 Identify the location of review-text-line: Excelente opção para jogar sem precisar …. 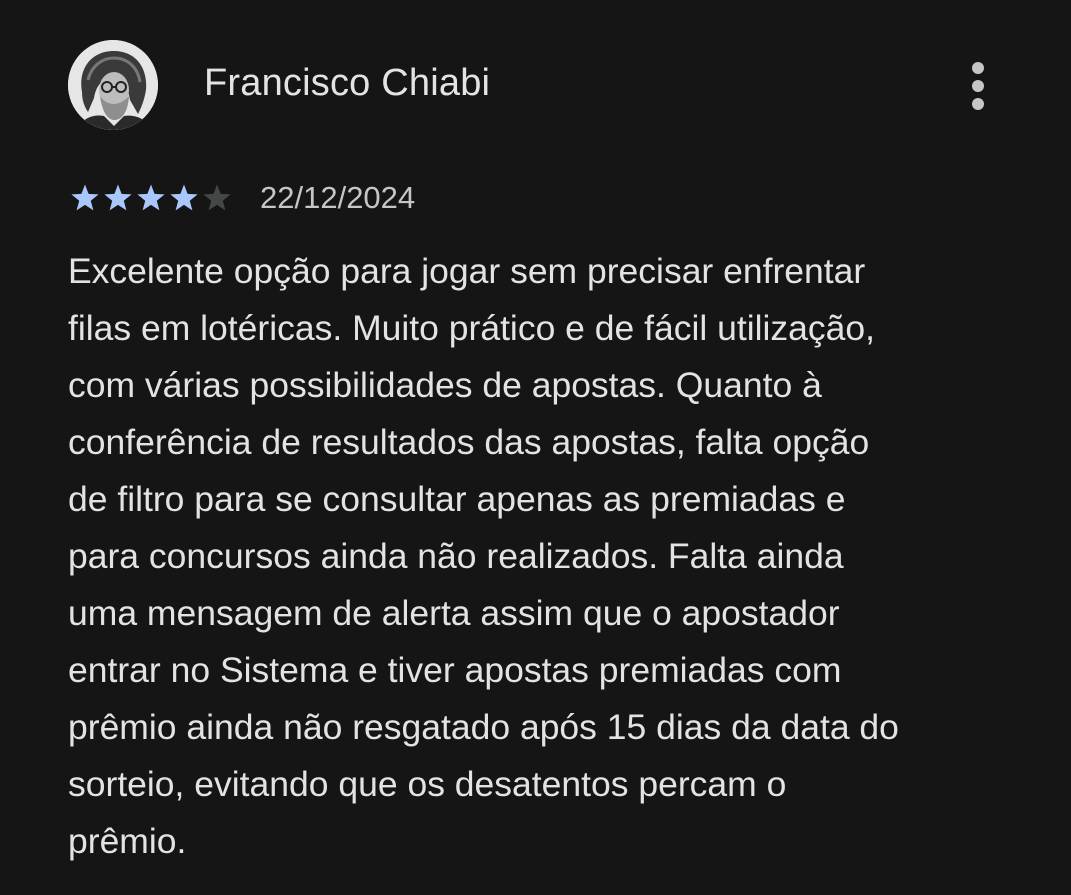
(467, 271).